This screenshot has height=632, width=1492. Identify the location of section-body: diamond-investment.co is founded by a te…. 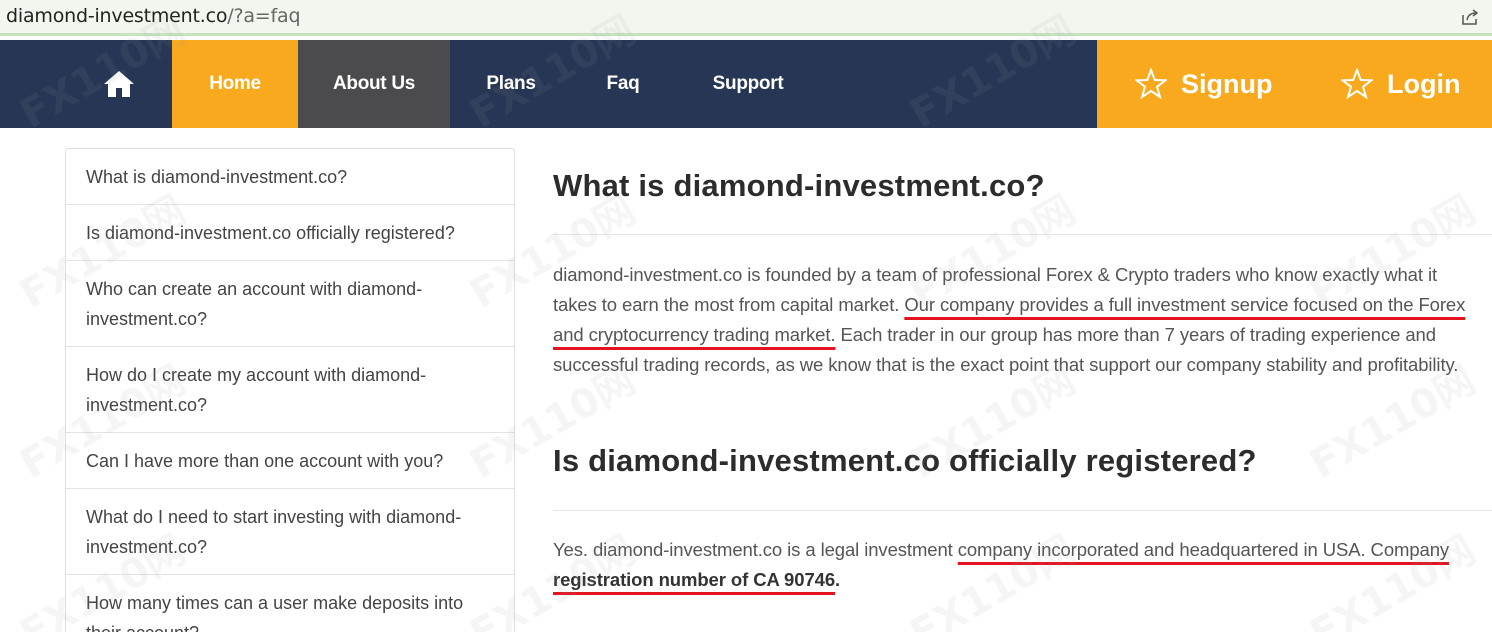
(1018, 320).